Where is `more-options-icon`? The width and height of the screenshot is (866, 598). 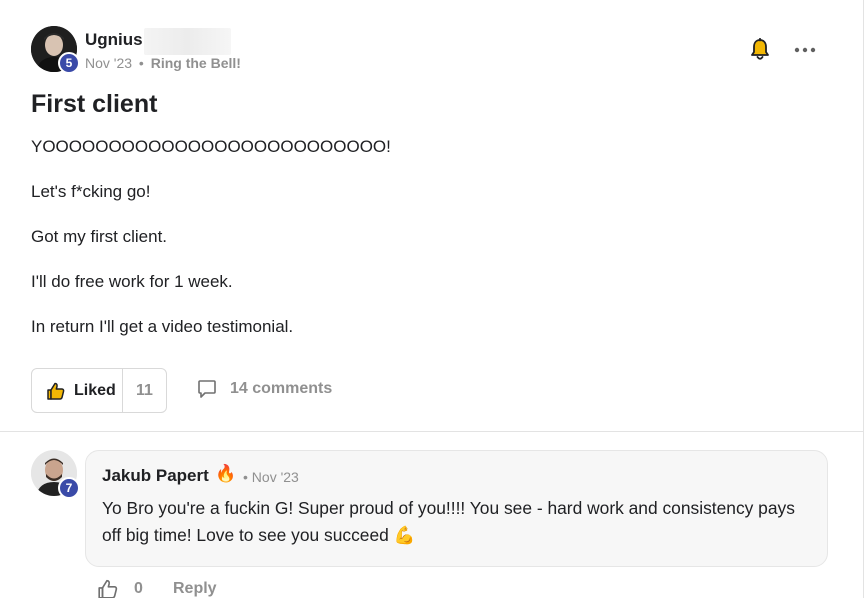
more-options-icon is located at coordinates (805, 50).